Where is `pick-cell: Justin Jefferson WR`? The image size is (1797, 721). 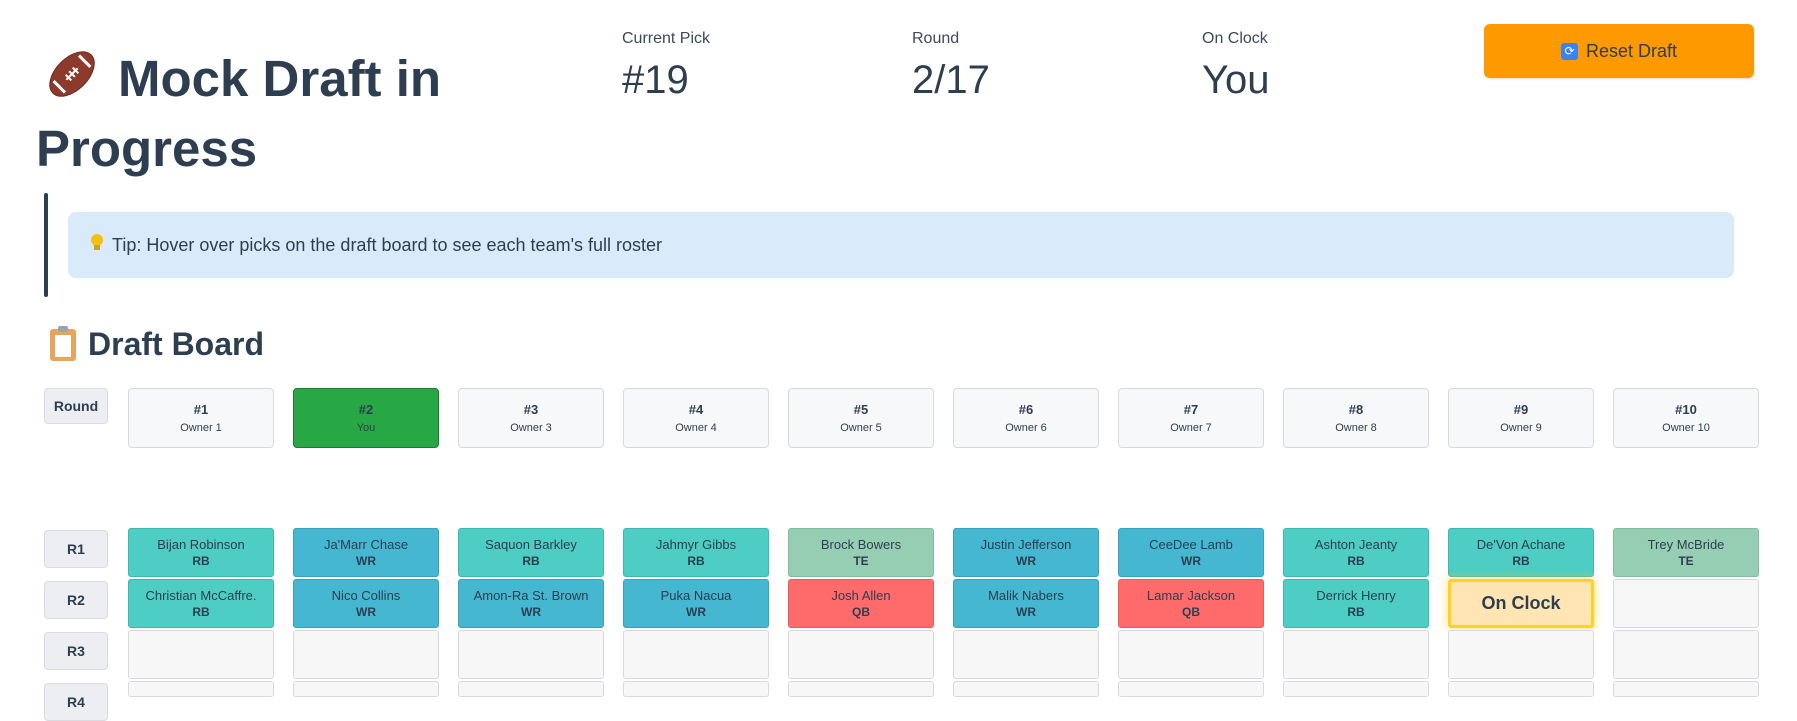 pick-cell: Justin Jefferson WR is located at coordinates (1026, 552).